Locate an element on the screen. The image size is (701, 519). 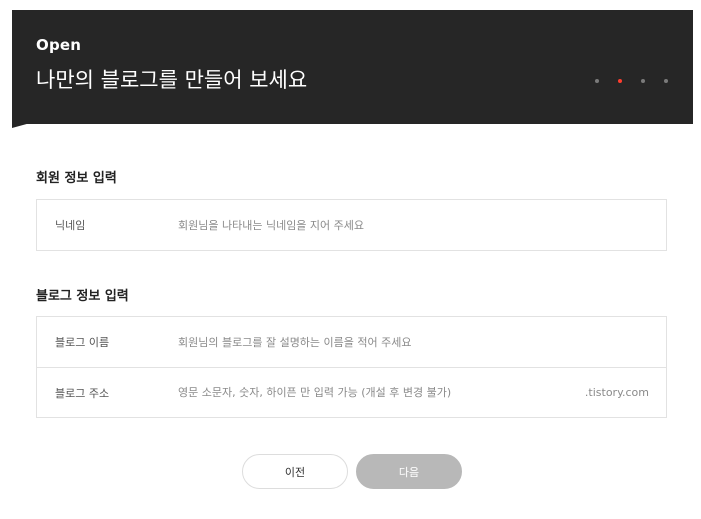
member-info-form: 닉네임 is located at coordinates (351, 225).